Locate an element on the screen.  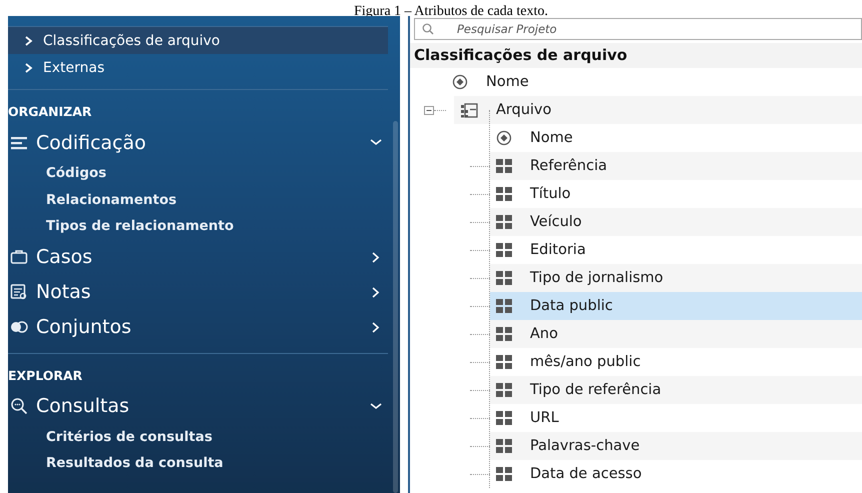
sidebar-item: Externas is located at coordinates (198, 67).